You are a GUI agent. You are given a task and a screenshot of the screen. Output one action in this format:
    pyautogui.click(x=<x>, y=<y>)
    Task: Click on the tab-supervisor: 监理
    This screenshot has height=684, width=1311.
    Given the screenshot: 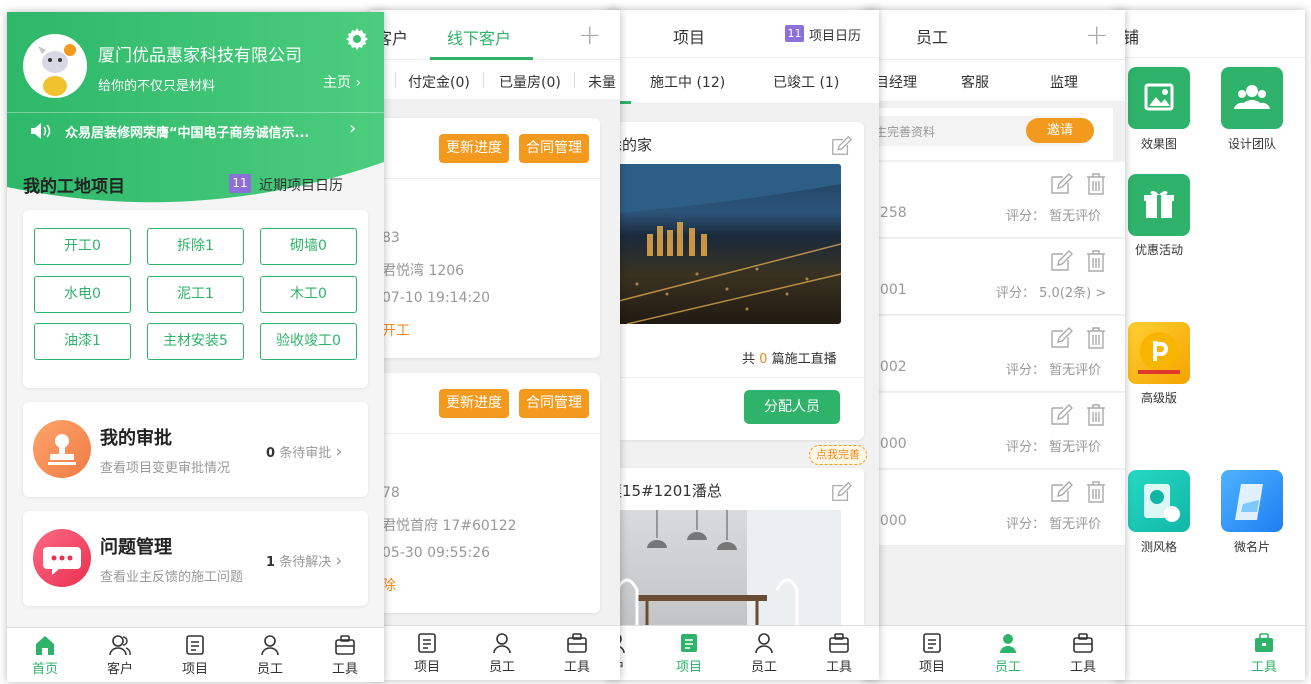 What is the action you would take?
    pyautogui.click(x=1064, y=82)
    